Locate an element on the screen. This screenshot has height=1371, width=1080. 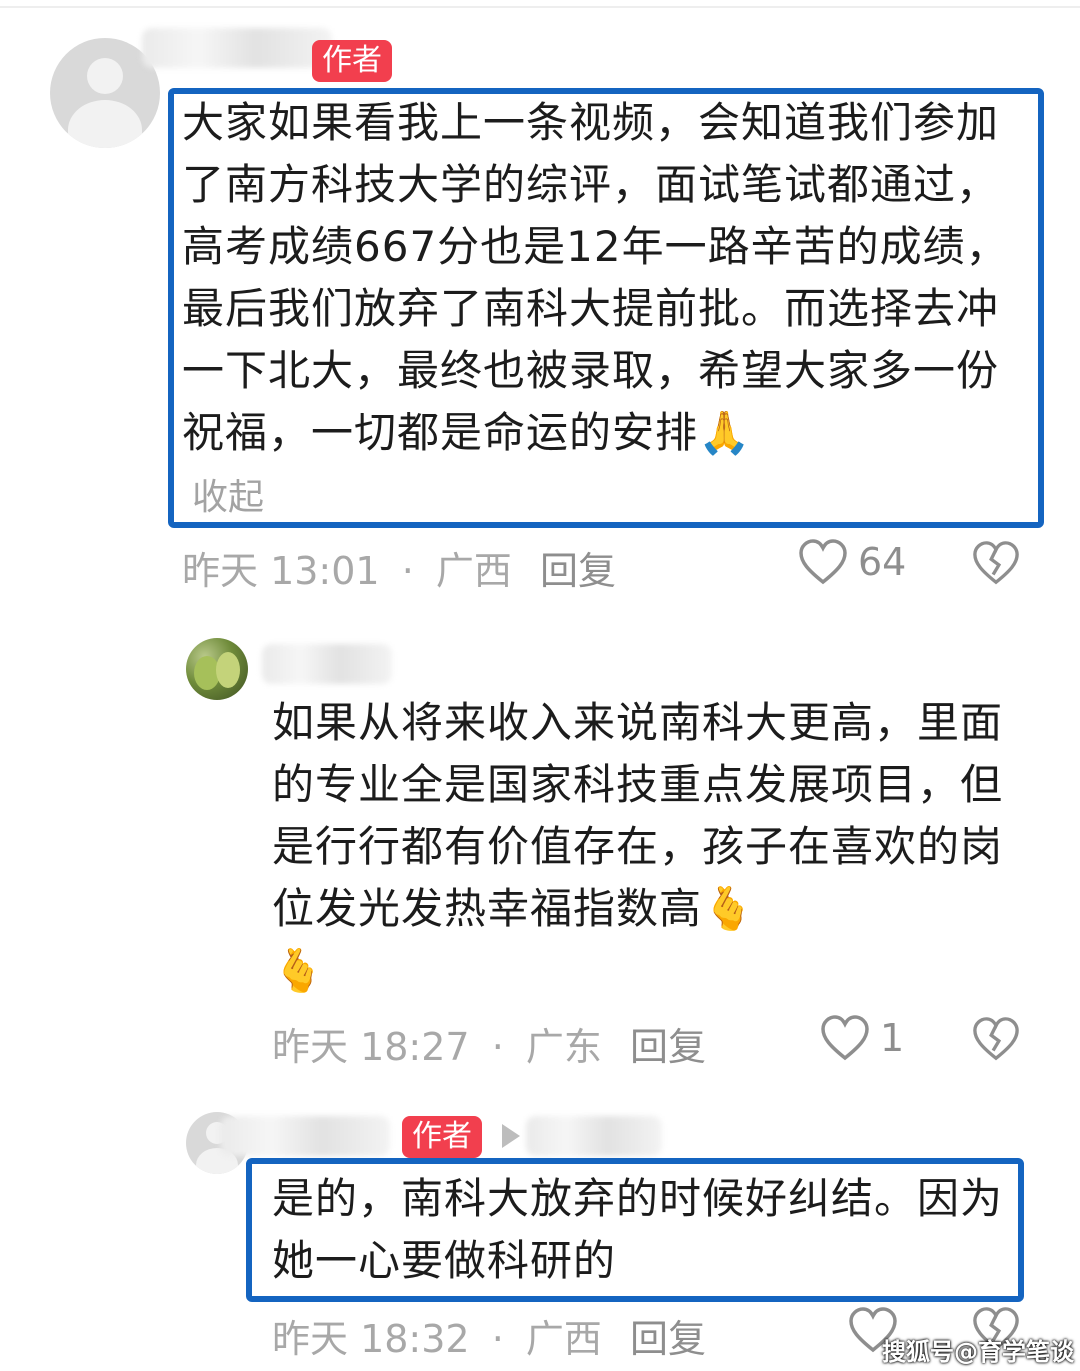
comment-meta: 昨天 18:27 · 广东 is located at coordinates (437, 1043).